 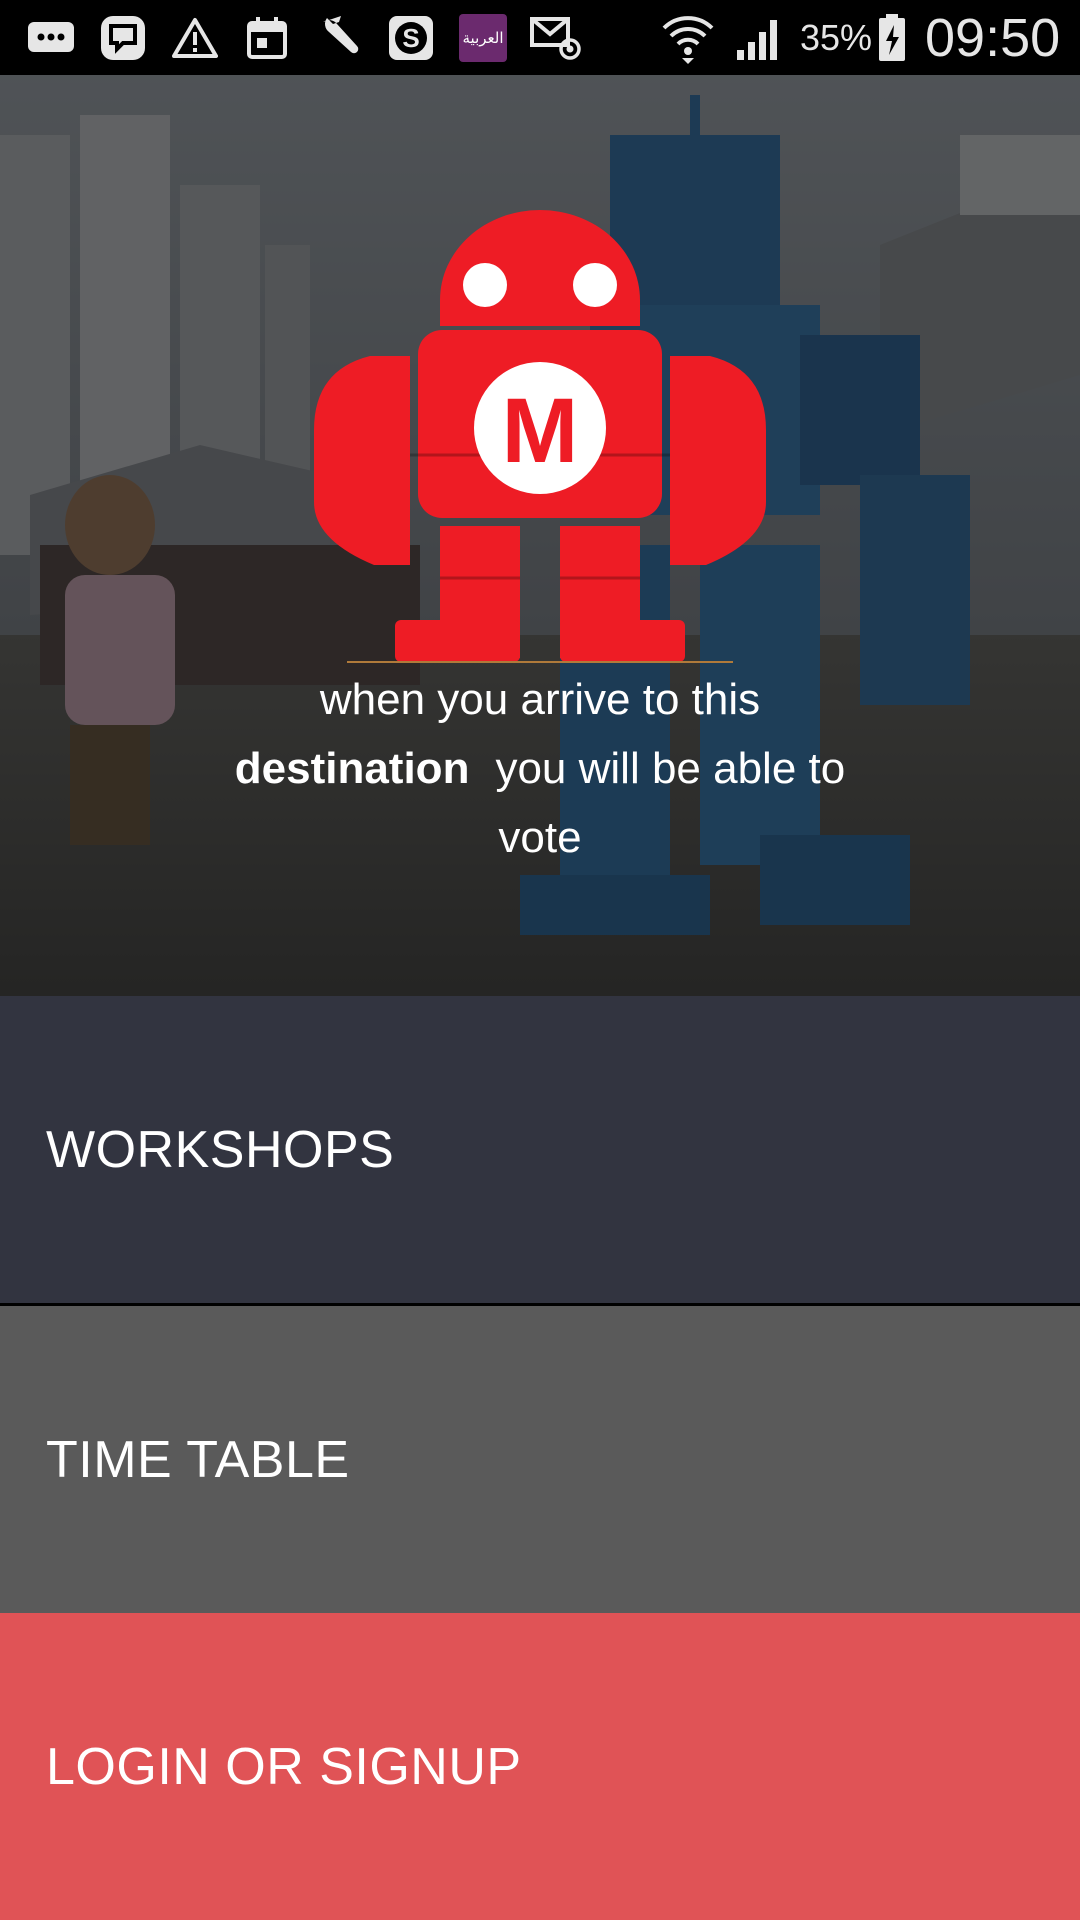 I want to click on divider-line, so click(x=540, y=662).